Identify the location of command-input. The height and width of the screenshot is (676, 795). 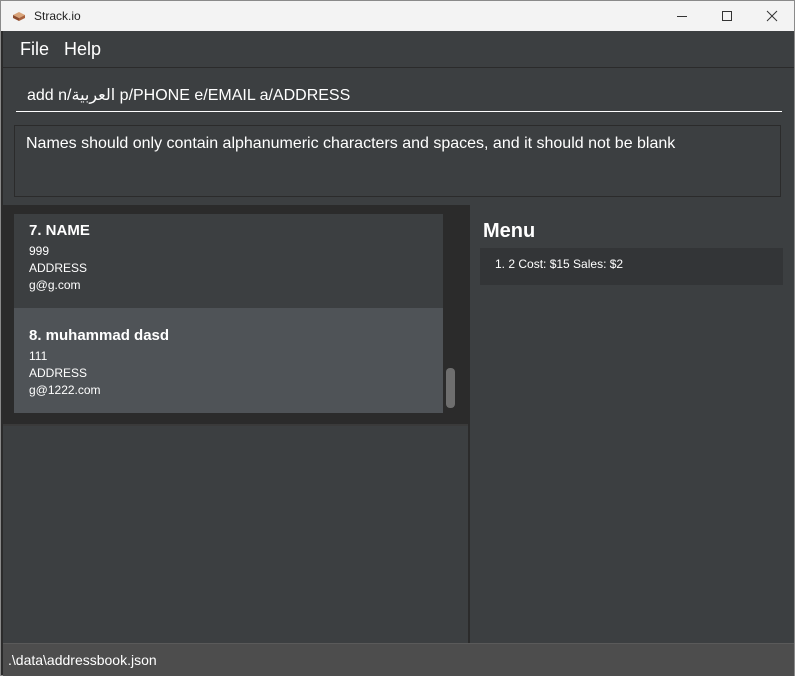
(399, 95).